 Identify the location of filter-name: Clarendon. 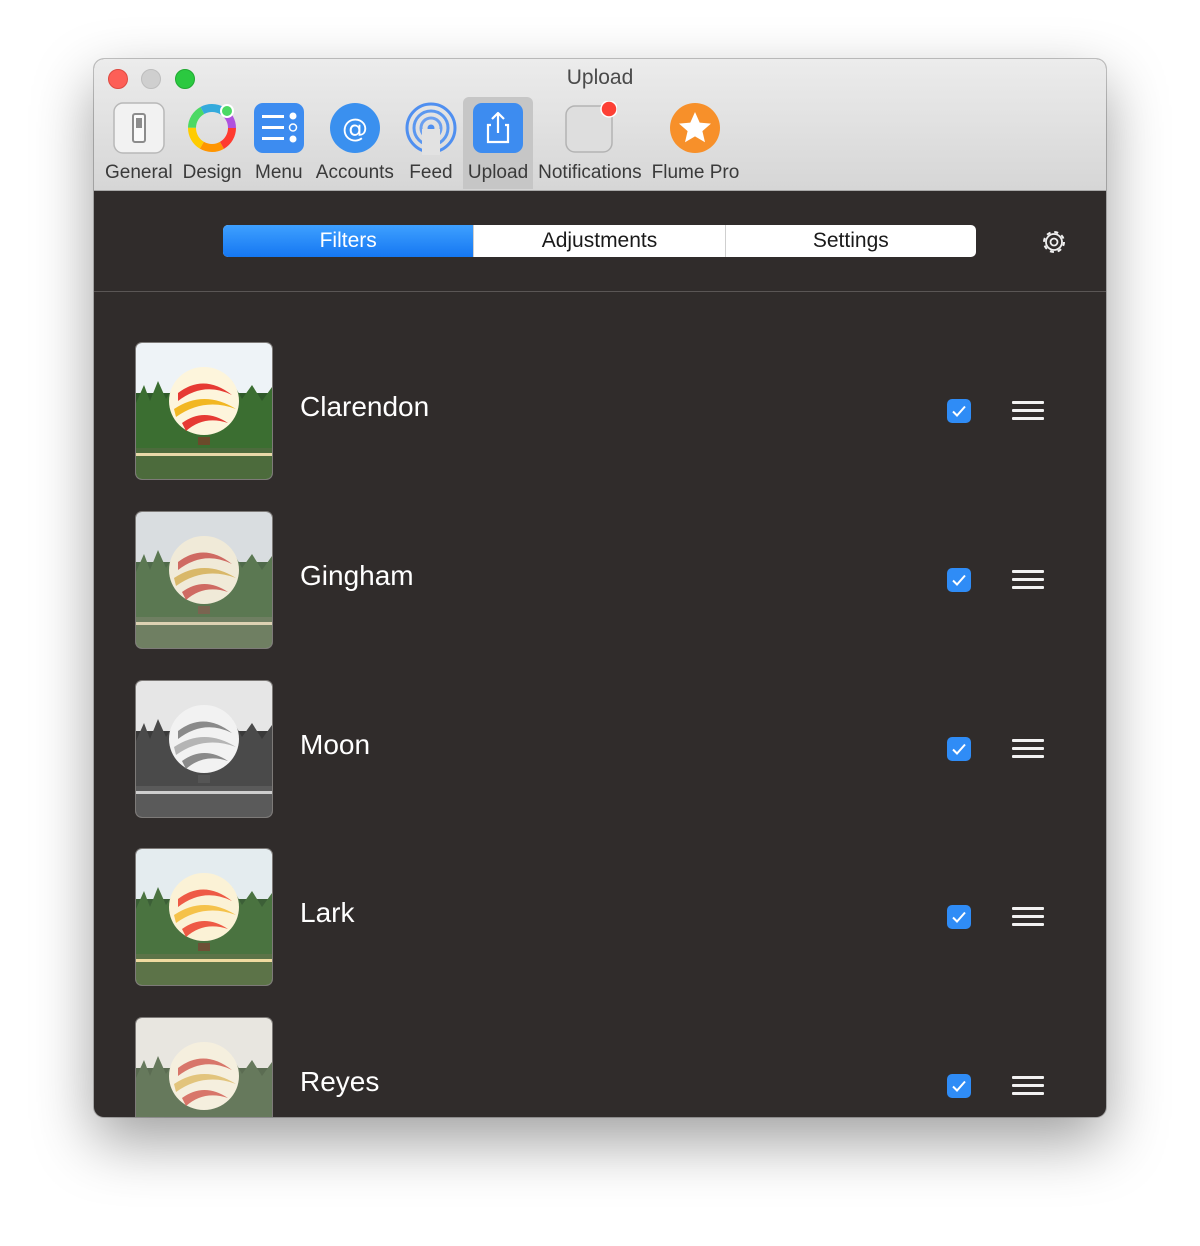
(365, 406).